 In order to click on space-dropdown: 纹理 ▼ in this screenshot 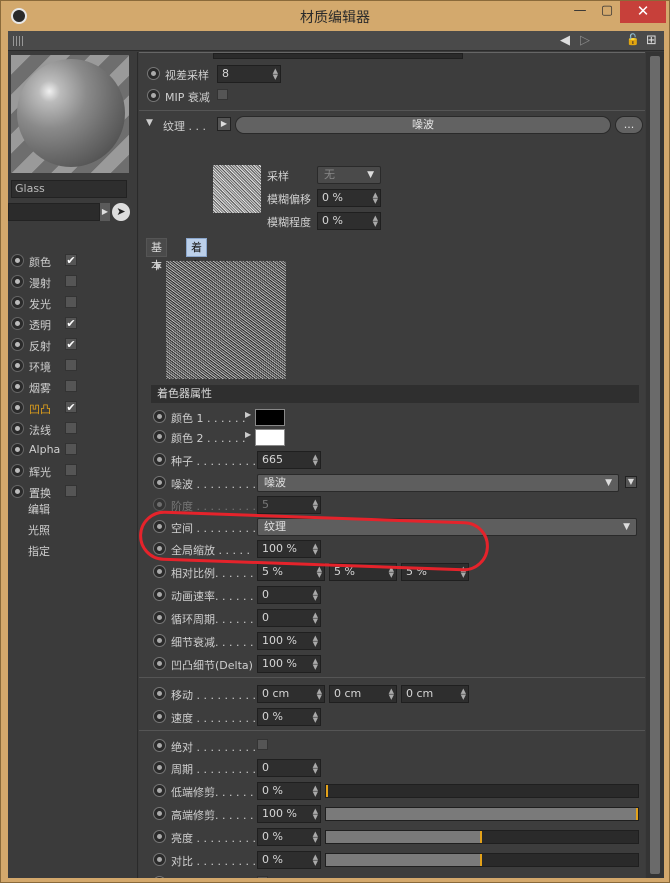, I will do `click(447, 527)`.